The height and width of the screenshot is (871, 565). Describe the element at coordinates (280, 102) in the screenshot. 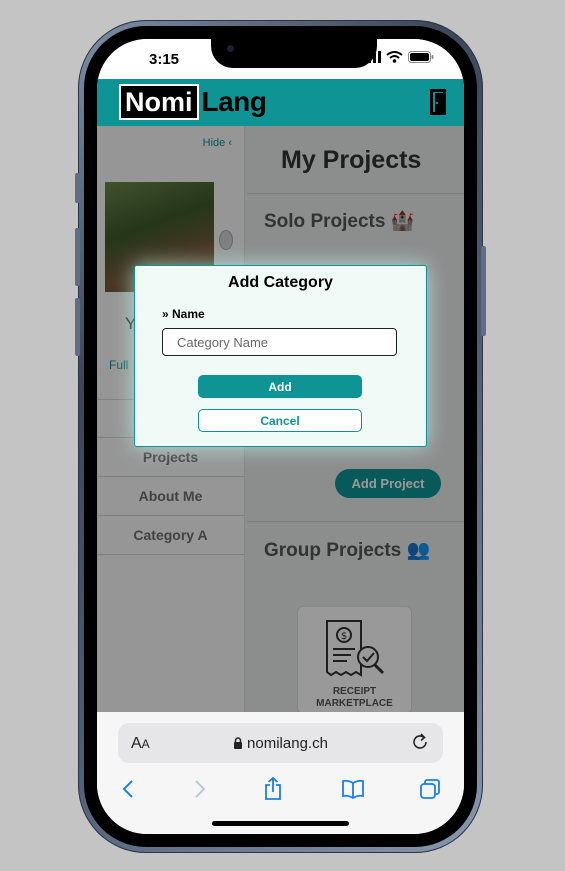

I see `app-header: Nomi Lang` at that location.